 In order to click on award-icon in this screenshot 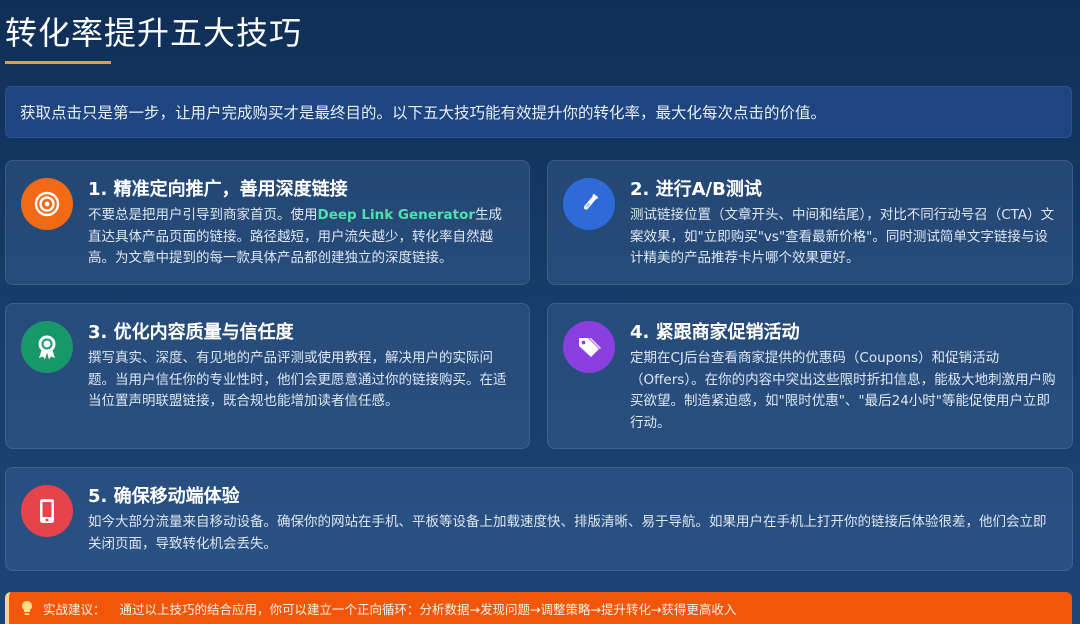, I will do `click(47, 347)`.